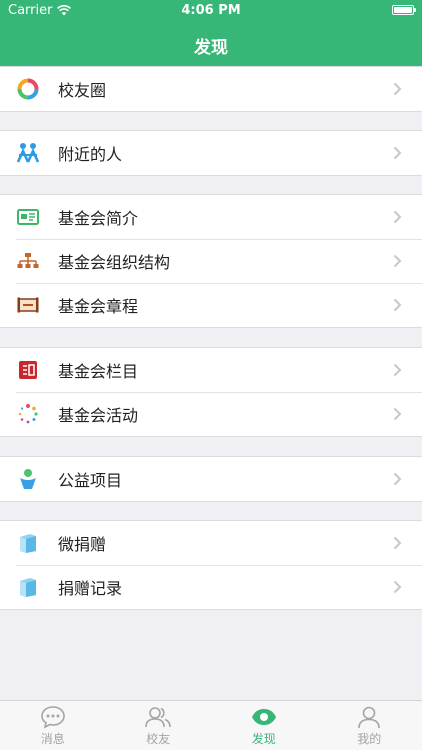 This screenshot has height=750, width=422. I want to click on tab-profile: 我的, so click(369, 725).